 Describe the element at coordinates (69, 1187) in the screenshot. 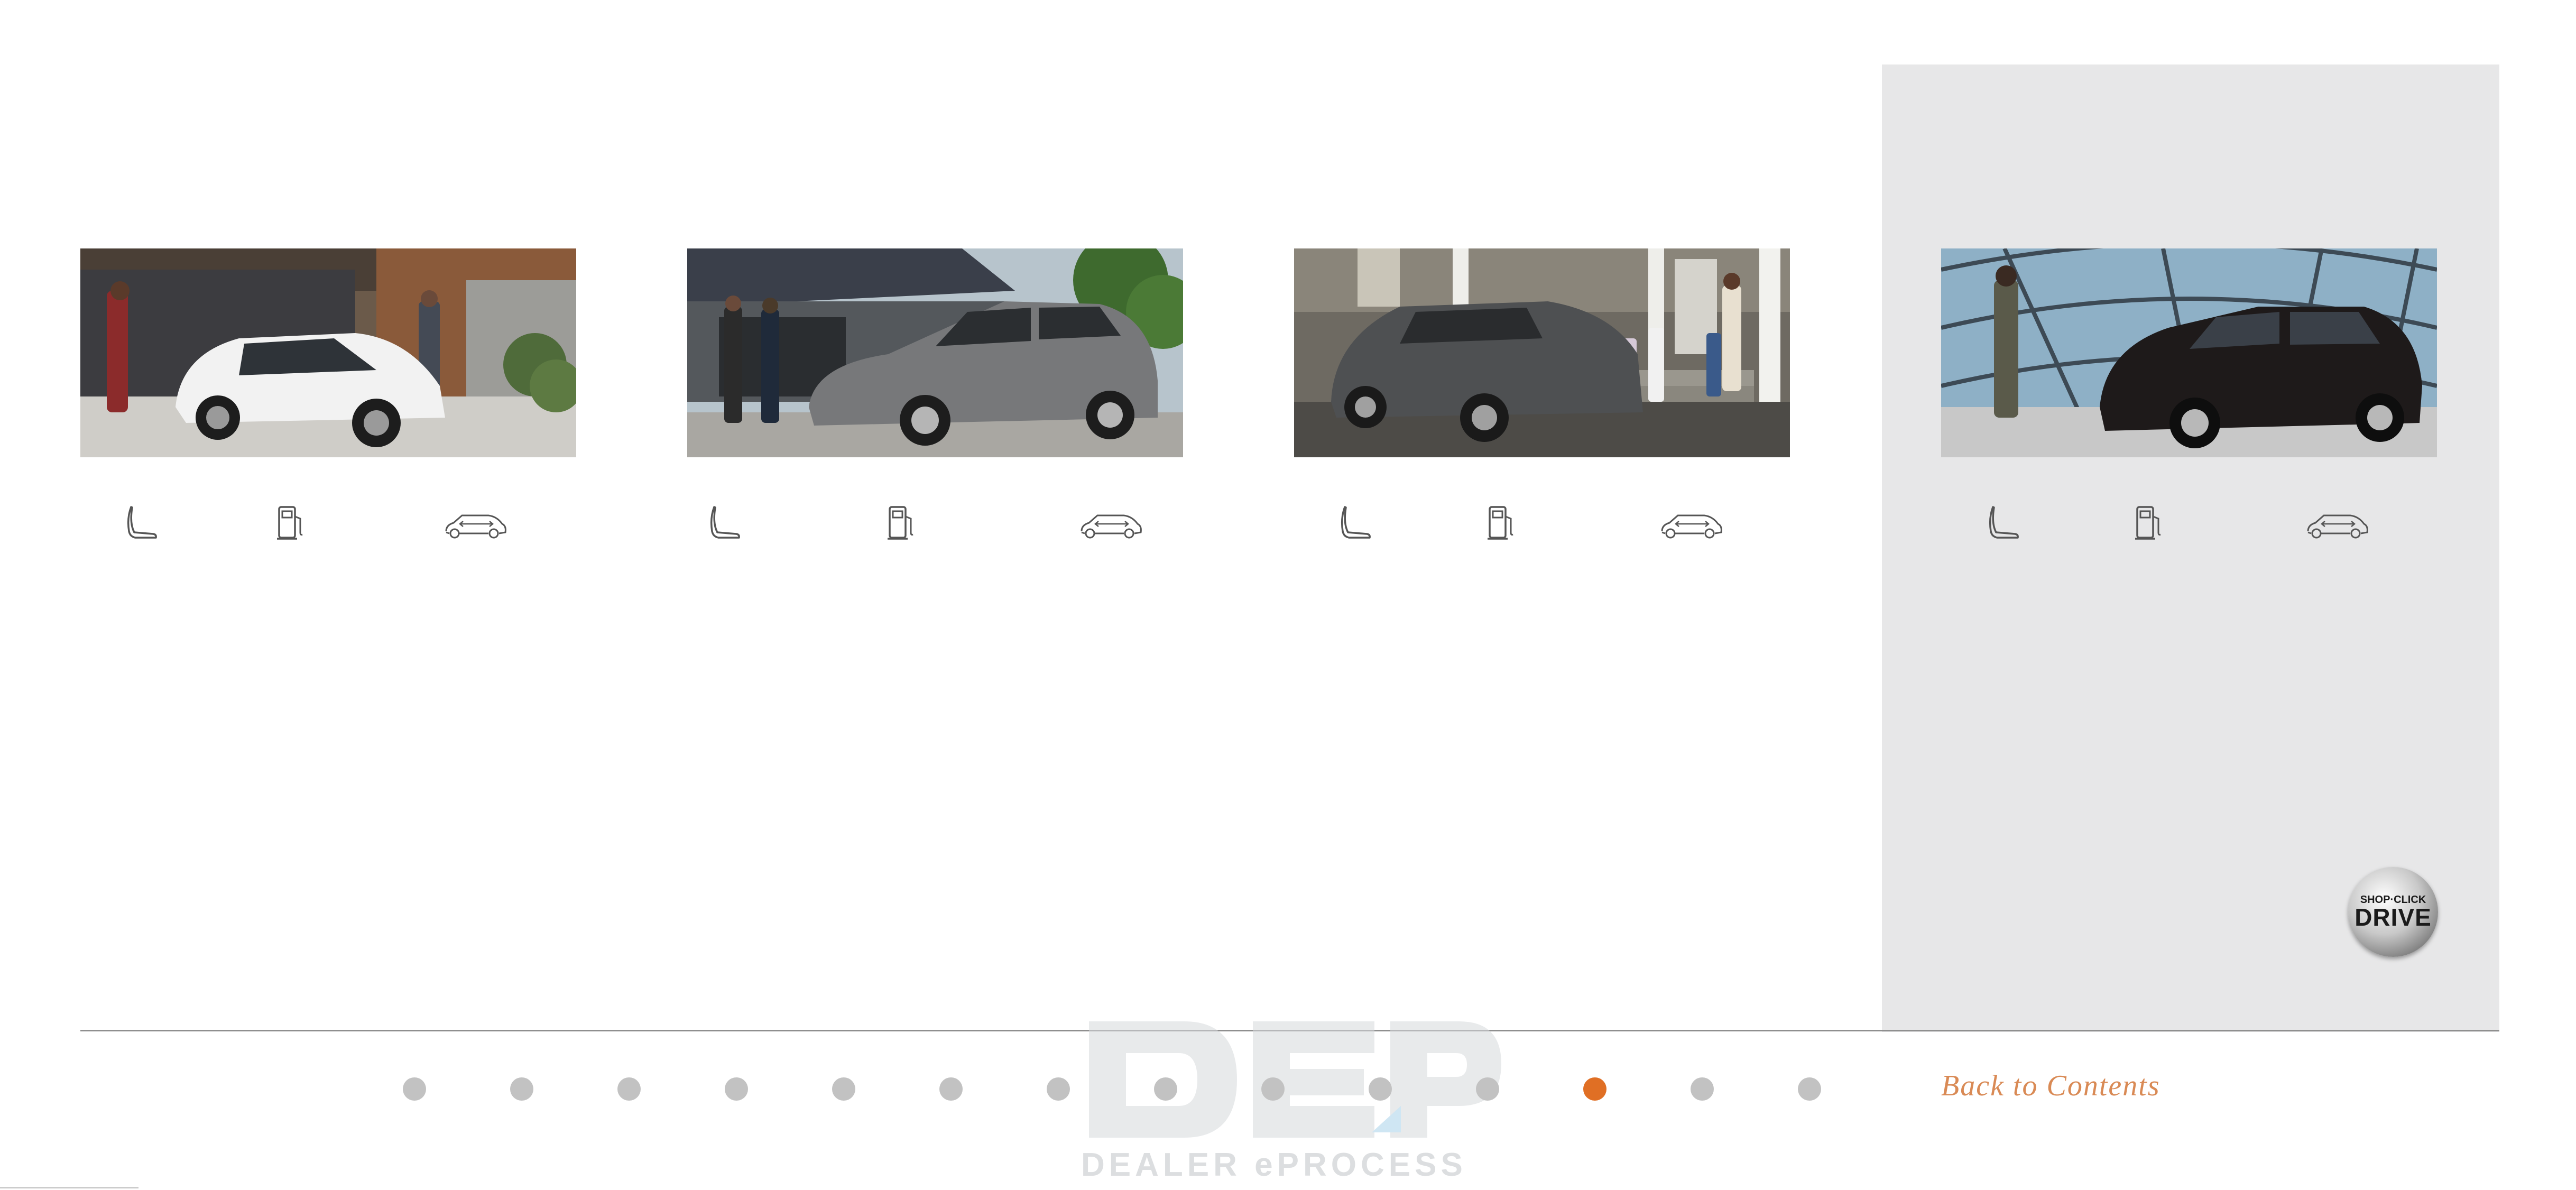

I see `corner-rule` at that location.